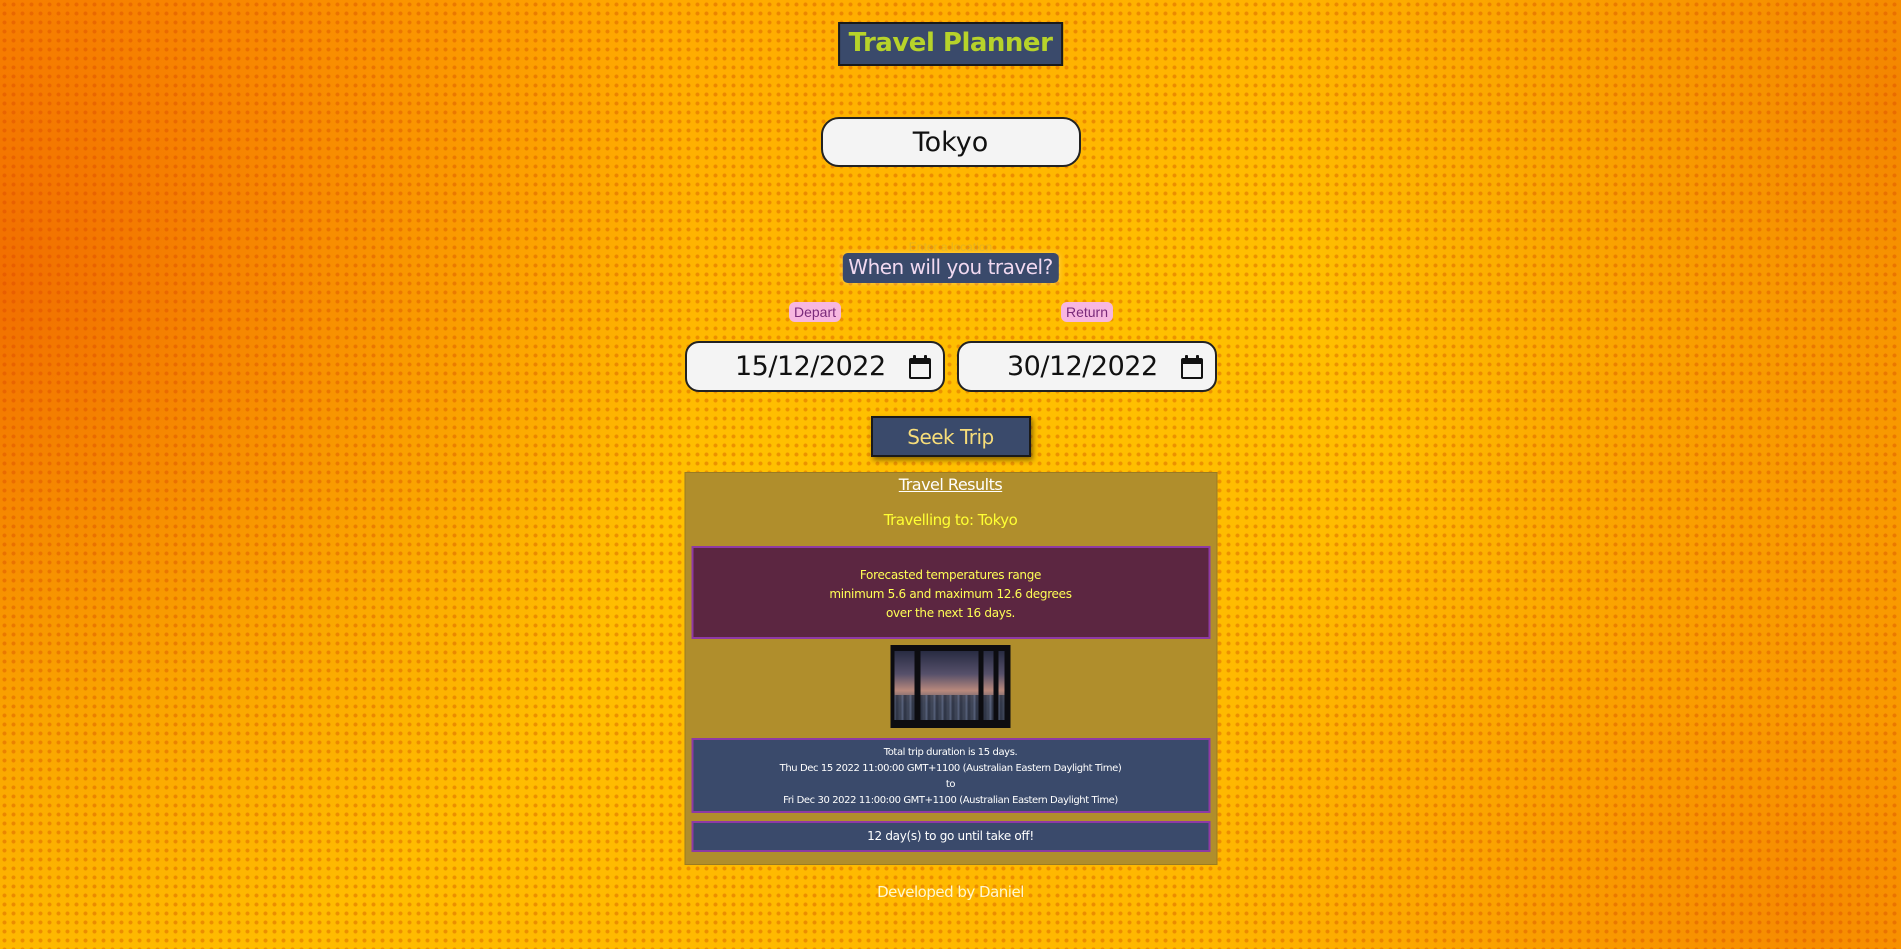 The image size is (1901, 949). What do you see at coordinates (1082, 366) in the screenshot?
I see `return-date-value: 30/12/2022` at bounding box center [1082, 366].